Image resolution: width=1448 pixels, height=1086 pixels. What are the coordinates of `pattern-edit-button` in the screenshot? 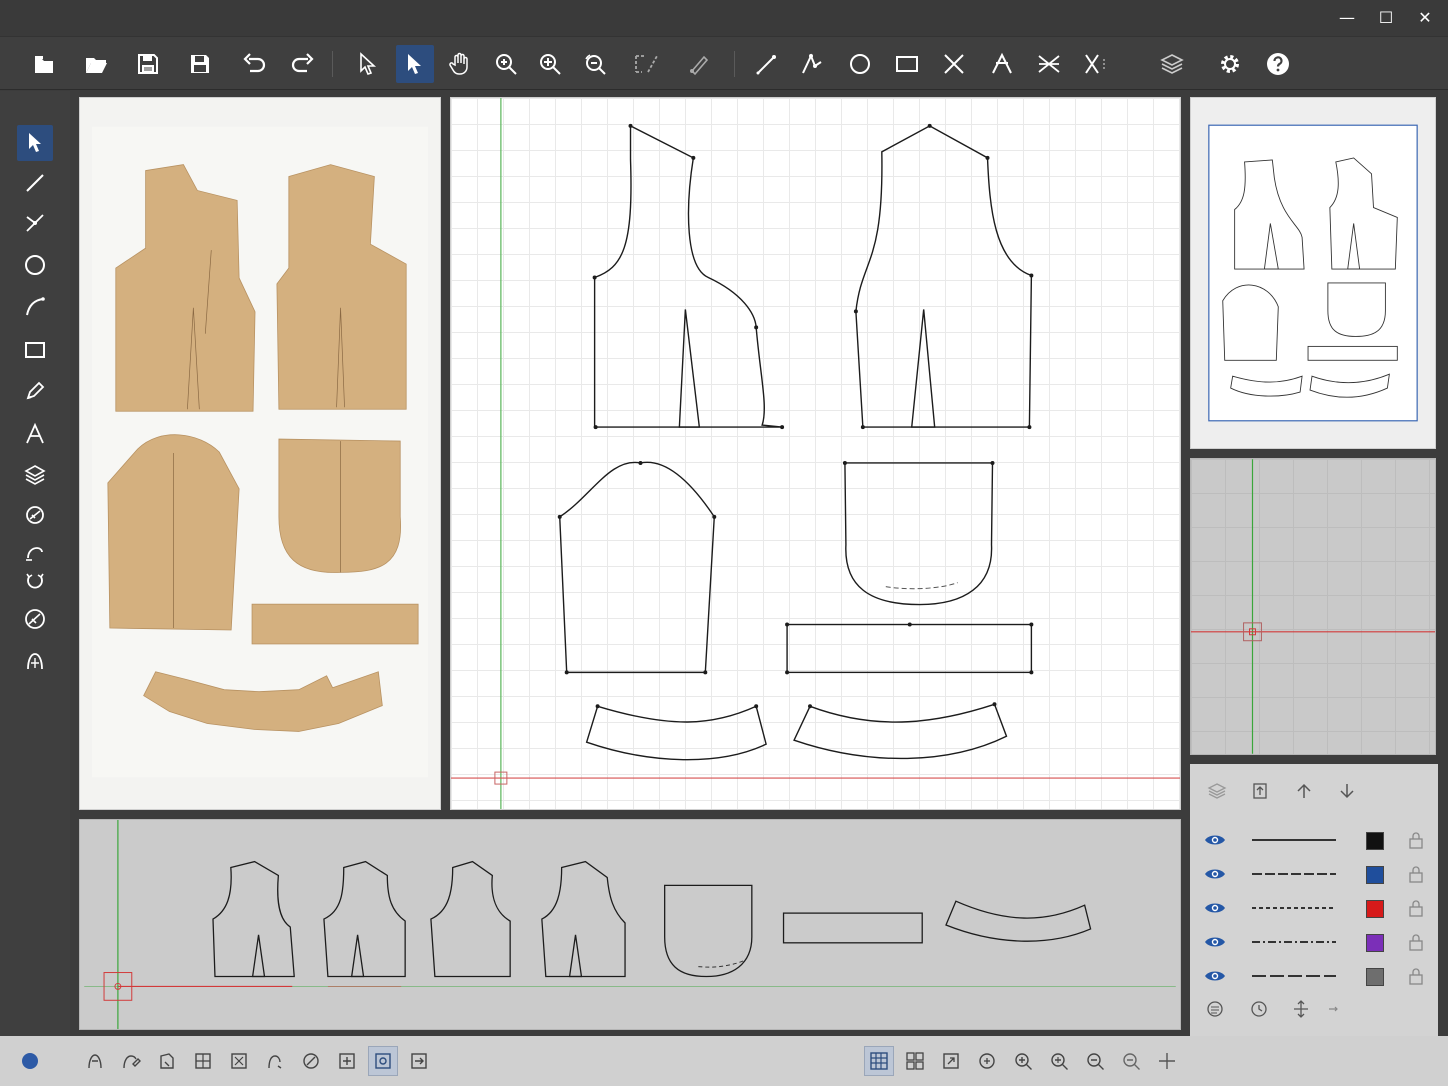 It's located at (131, 1061).